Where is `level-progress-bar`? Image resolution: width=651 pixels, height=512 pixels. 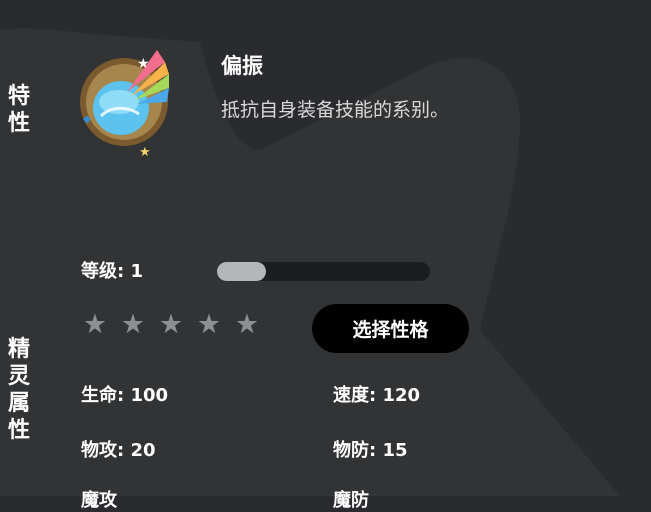 level-progress-bar is located at coordinates (323, 271).